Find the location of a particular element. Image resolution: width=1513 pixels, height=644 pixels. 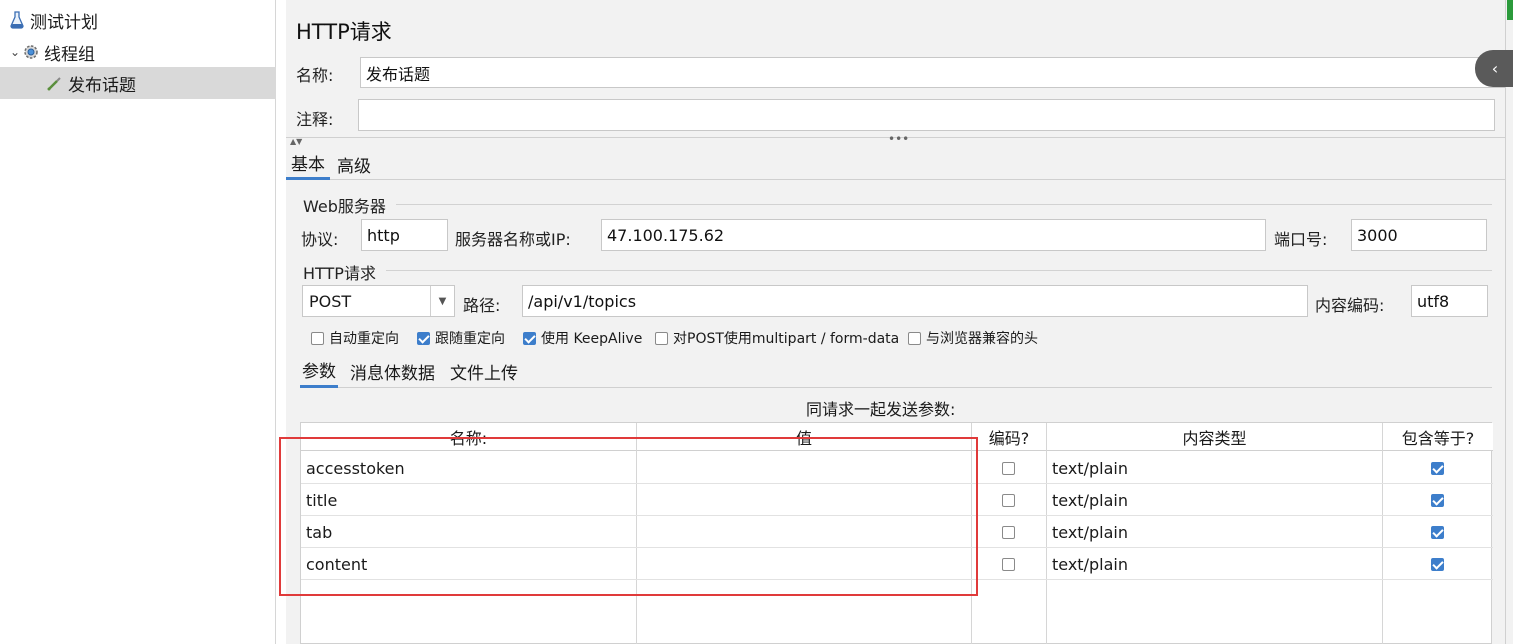

name-label: 名称: is located at coordinates (315, 75).